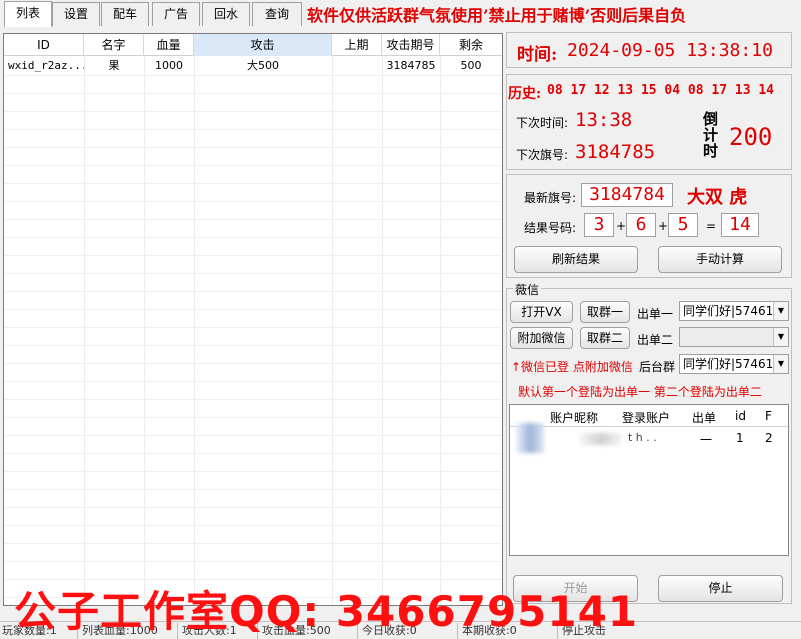 This screenshot has width=801, height=639. I want to click on blurred-nickname, so click(601, 439).